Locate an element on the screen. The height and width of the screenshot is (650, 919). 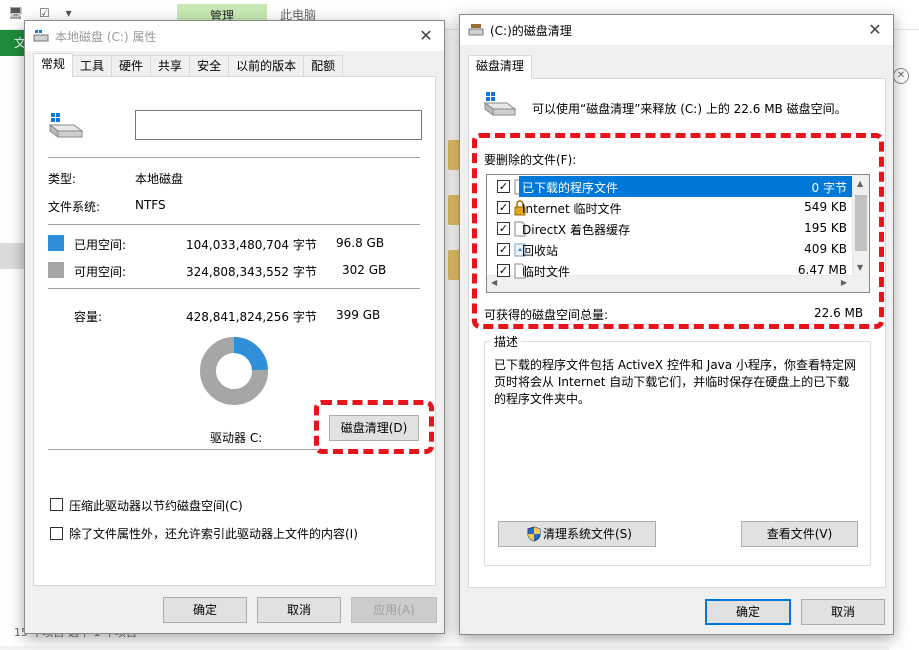
uac-shield-icon is located at coordinates (534, 534).